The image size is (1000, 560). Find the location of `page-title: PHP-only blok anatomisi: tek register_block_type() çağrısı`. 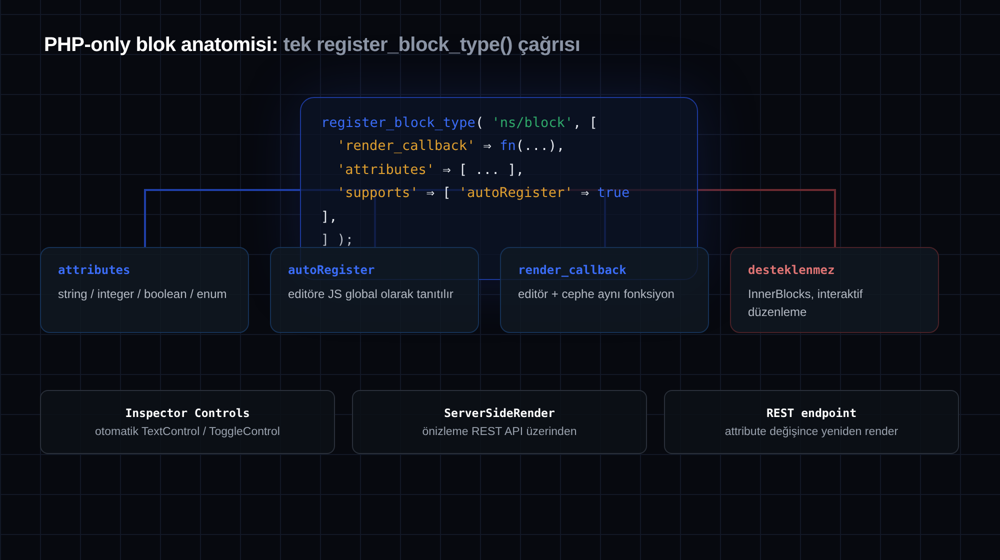

page-title: PHP-only blok anatomisi: tek register_block_type() çağrısı is located at coordinates (313, 46).